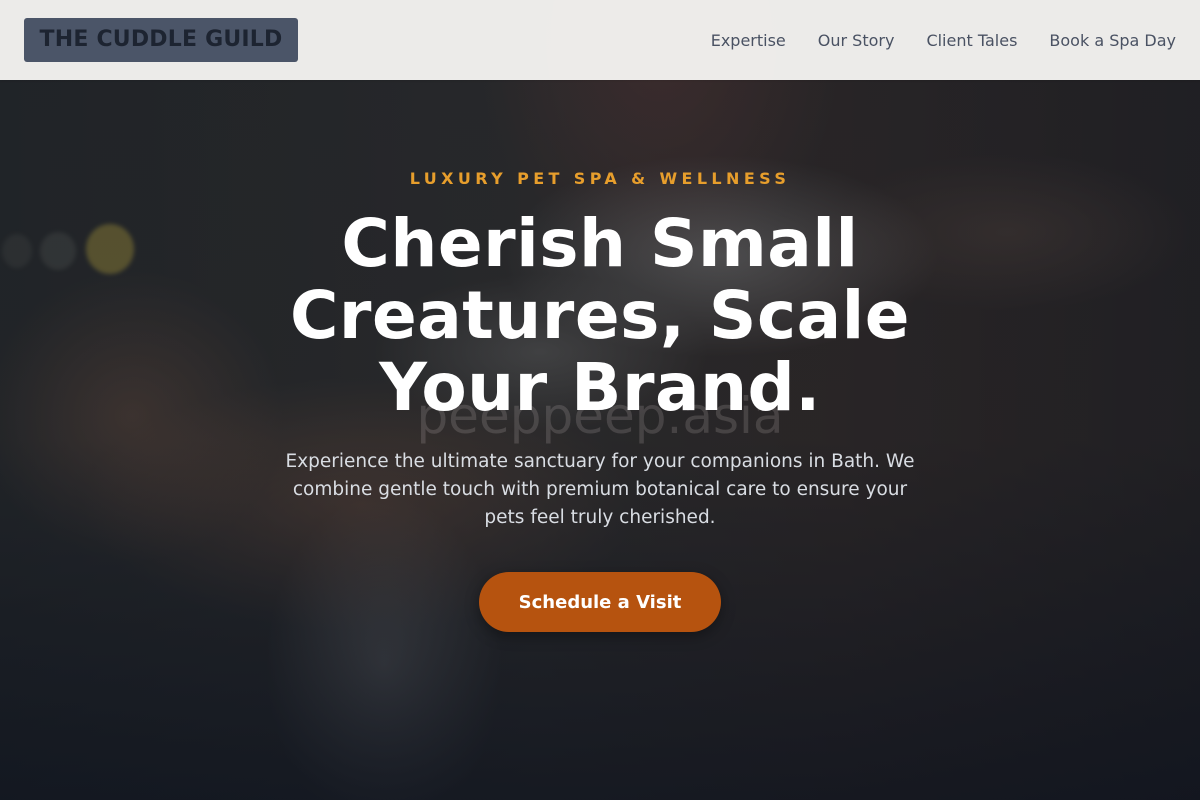 The image size is (1200, 800). What do you see at coordinates (971, 40) in the screenshot?
I see `nav-link-client-tales: Client Tales` at bounding box center [971, 40].